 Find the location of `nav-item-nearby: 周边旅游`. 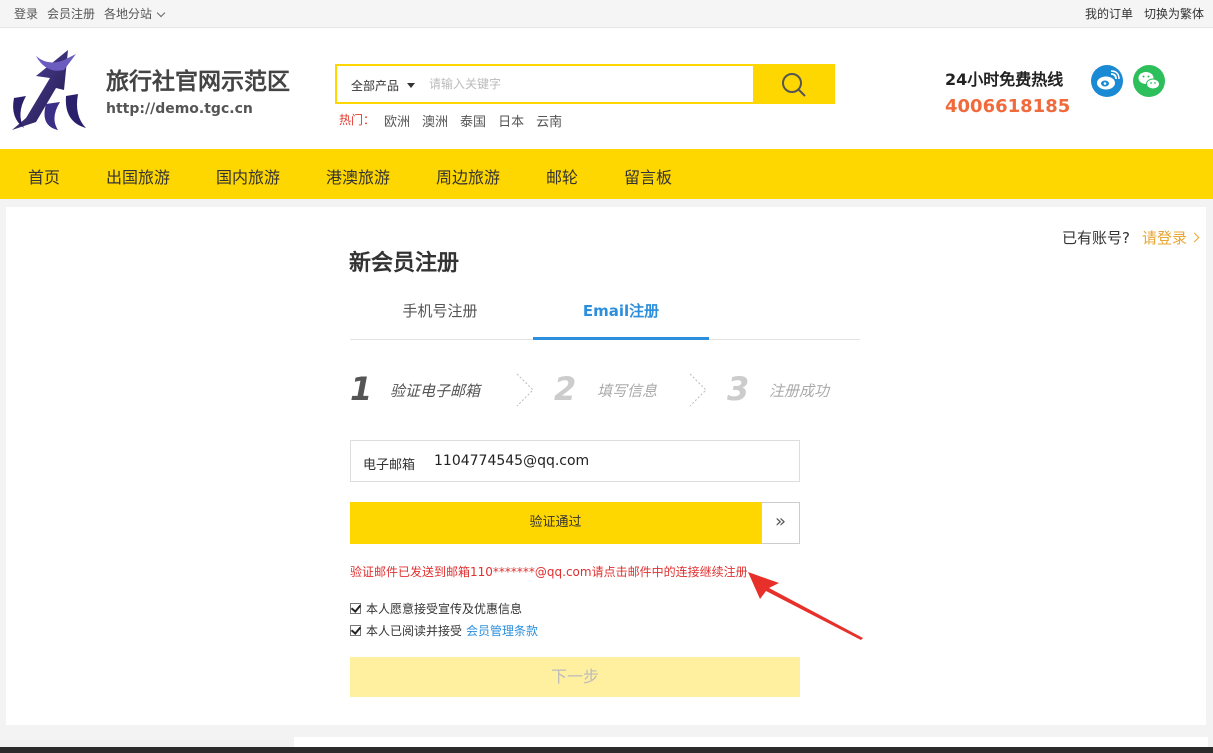

nav-item-nearby: 周边旅游 is located at coordinates (468, 176).